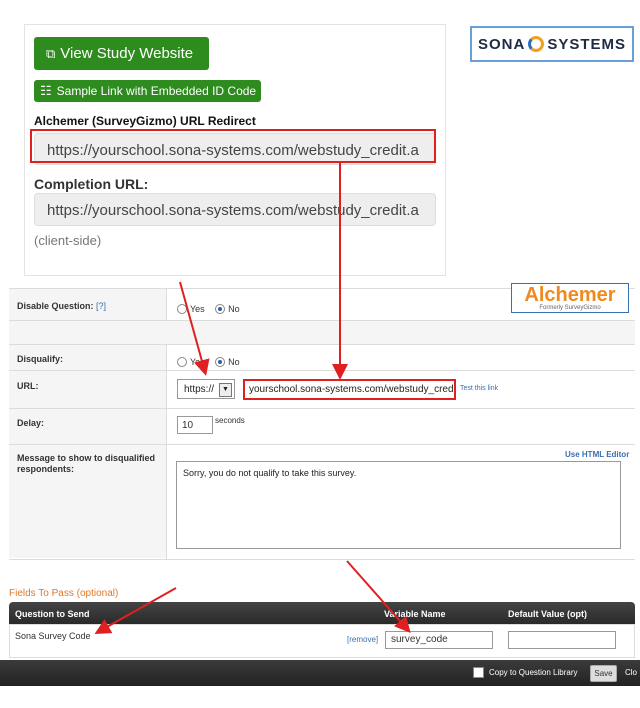  I want to click on barcode-icon: ☷, so click(46, 90).